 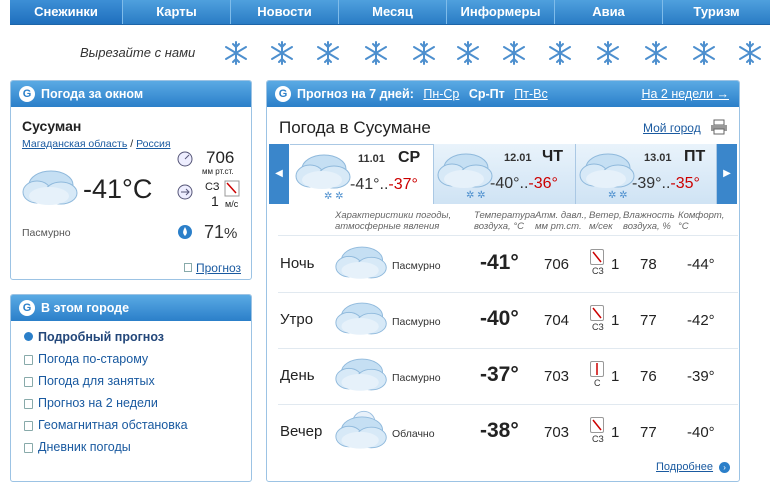 I want to click on period-name: Вечер, so click(x=301, y=431).